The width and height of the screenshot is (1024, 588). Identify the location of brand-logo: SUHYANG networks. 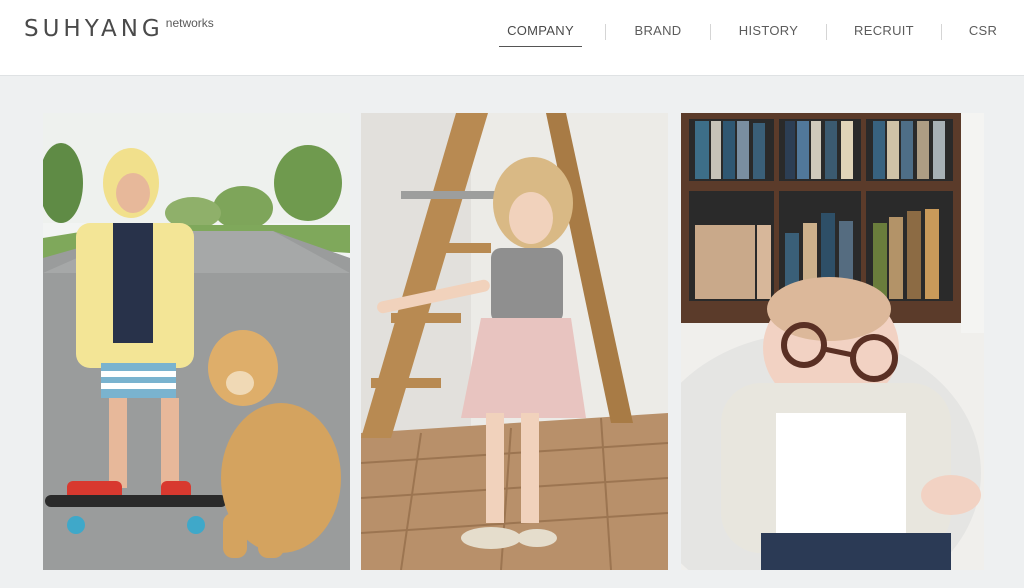
(119, 29).